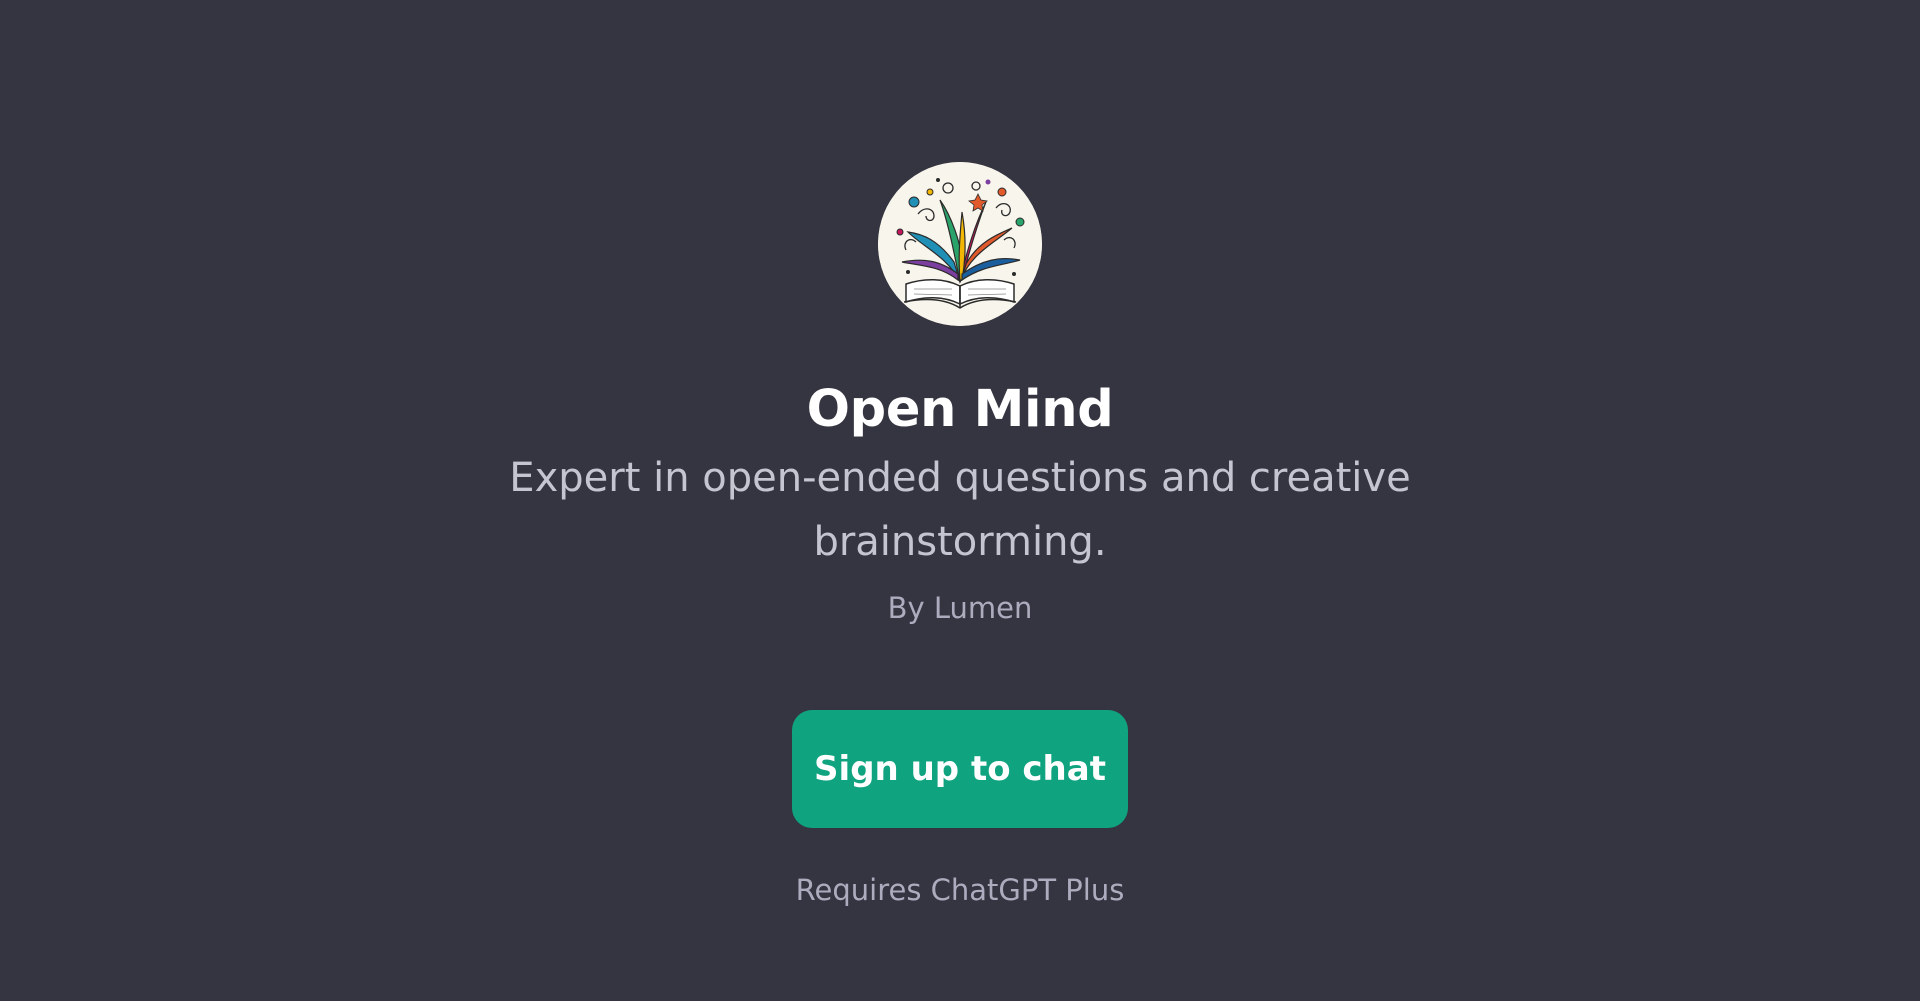 The image size is (1920, 1001). I want to click on signup-button: Sign up to chat, so click(960, 769).